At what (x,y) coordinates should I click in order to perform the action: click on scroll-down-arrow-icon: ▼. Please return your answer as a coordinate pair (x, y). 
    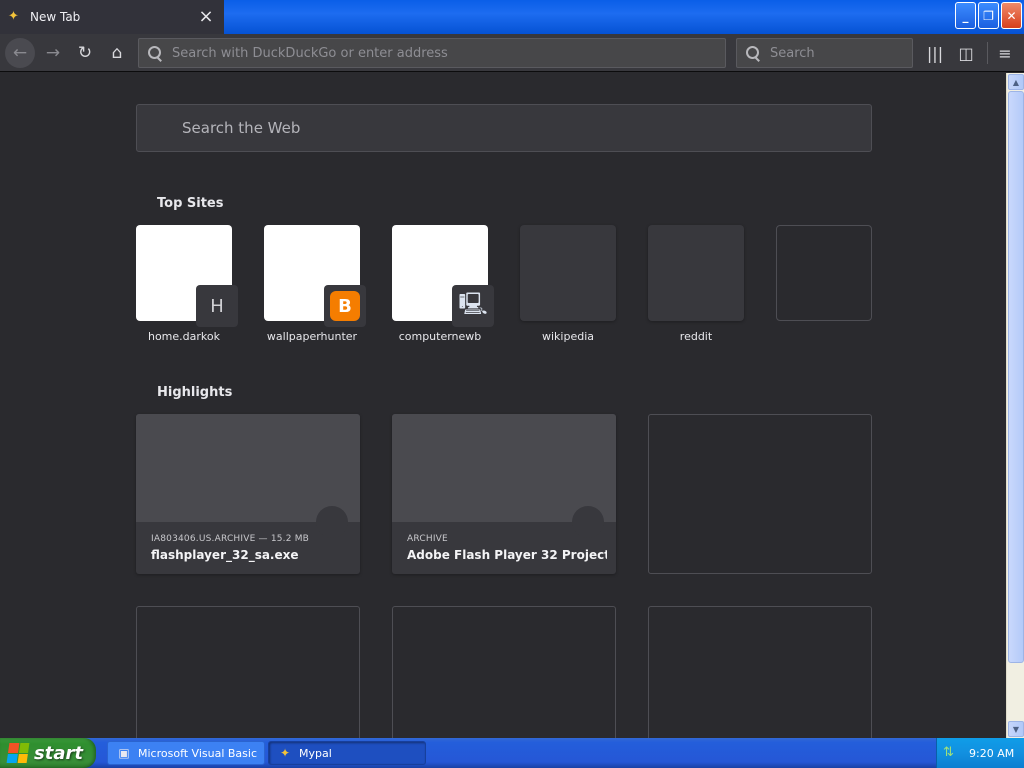
    Looking at the image, I should click on (1016, 729).